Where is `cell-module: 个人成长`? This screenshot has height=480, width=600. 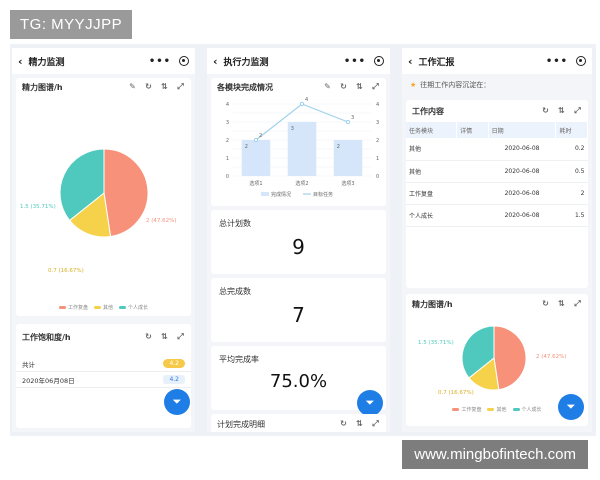
cell-module: 个人成长 is located at coordinates (431, 215).